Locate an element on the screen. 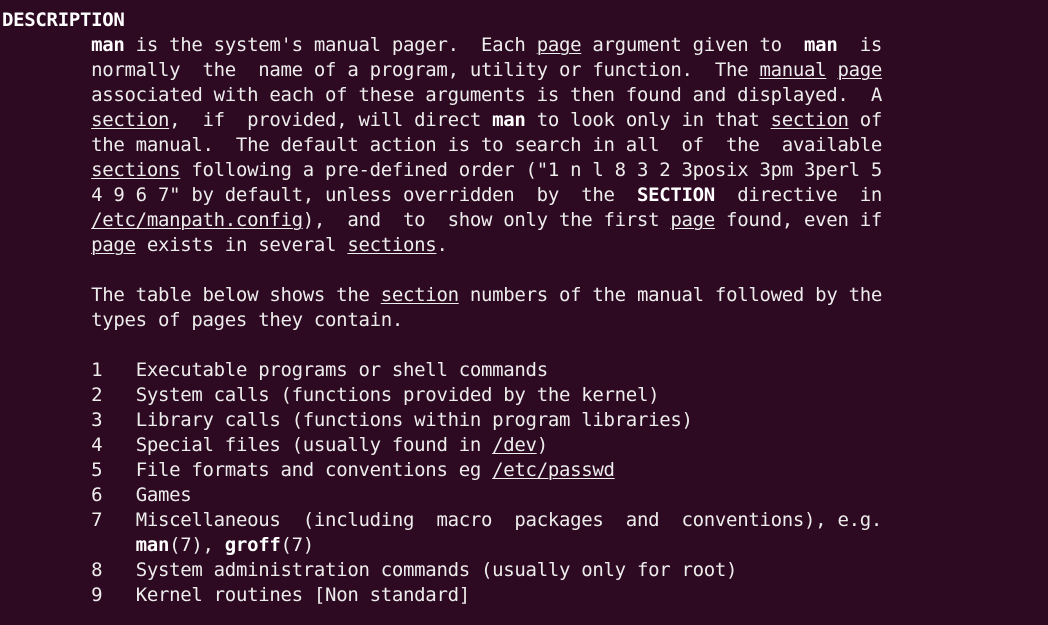  text: exists in several is located at coordinates (241, 245).